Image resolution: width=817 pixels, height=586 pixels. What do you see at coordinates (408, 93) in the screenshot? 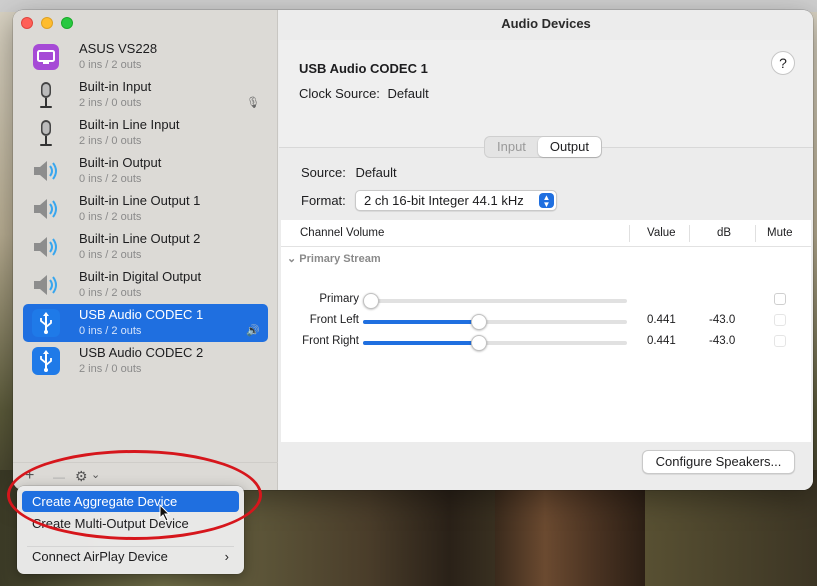
I see `clock-source-value: Default` at bounding box center [408, 93].